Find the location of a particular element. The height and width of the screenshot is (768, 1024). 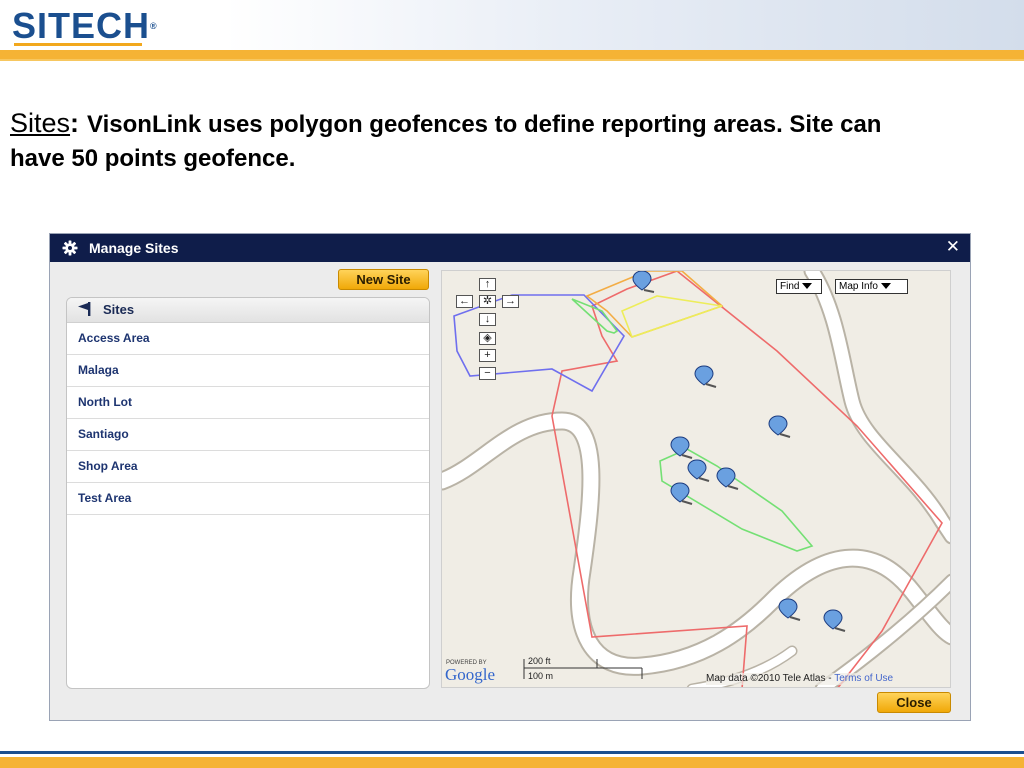

footer-orange-band is located at coordinates (512, 762).